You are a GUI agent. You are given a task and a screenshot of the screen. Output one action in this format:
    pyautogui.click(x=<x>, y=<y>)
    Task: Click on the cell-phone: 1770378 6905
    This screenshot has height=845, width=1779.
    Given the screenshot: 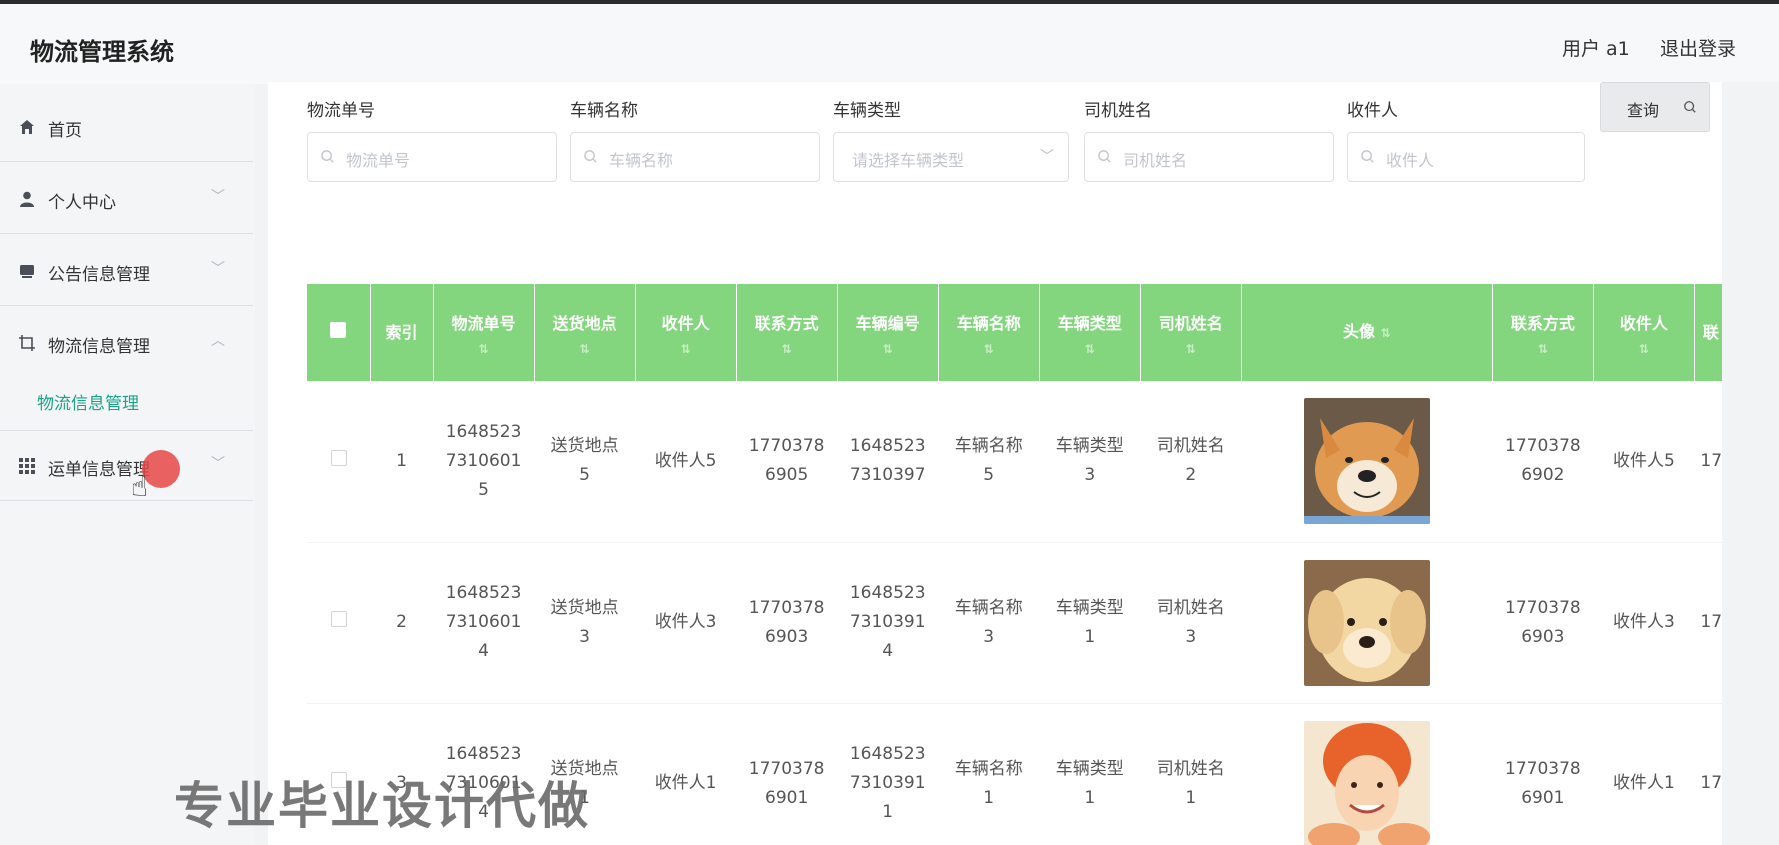 What is the action you would take?
    pyautogui.click(x=787, y=462)
    